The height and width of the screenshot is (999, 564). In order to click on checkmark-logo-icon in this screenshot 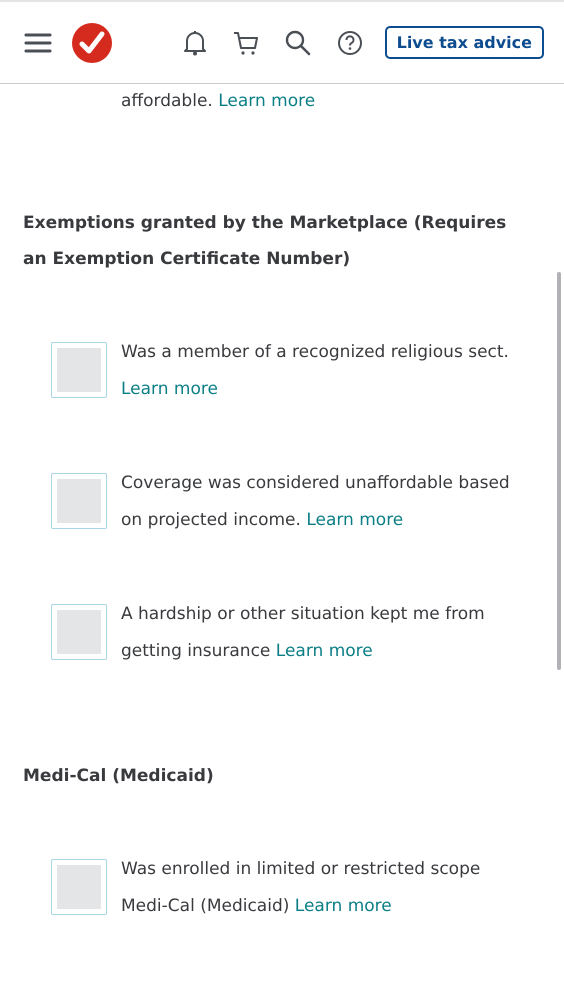, I will do `click(92, 42)`.